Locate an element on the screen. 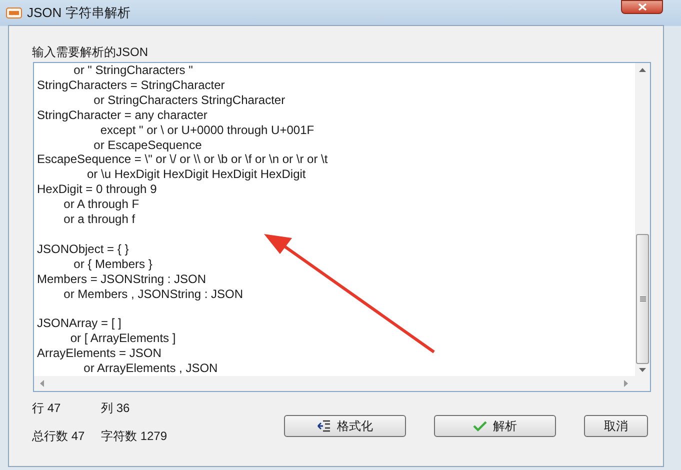 The height and width of the screenshot is (470, 681). close-icon is located at coordinates (642, 7).